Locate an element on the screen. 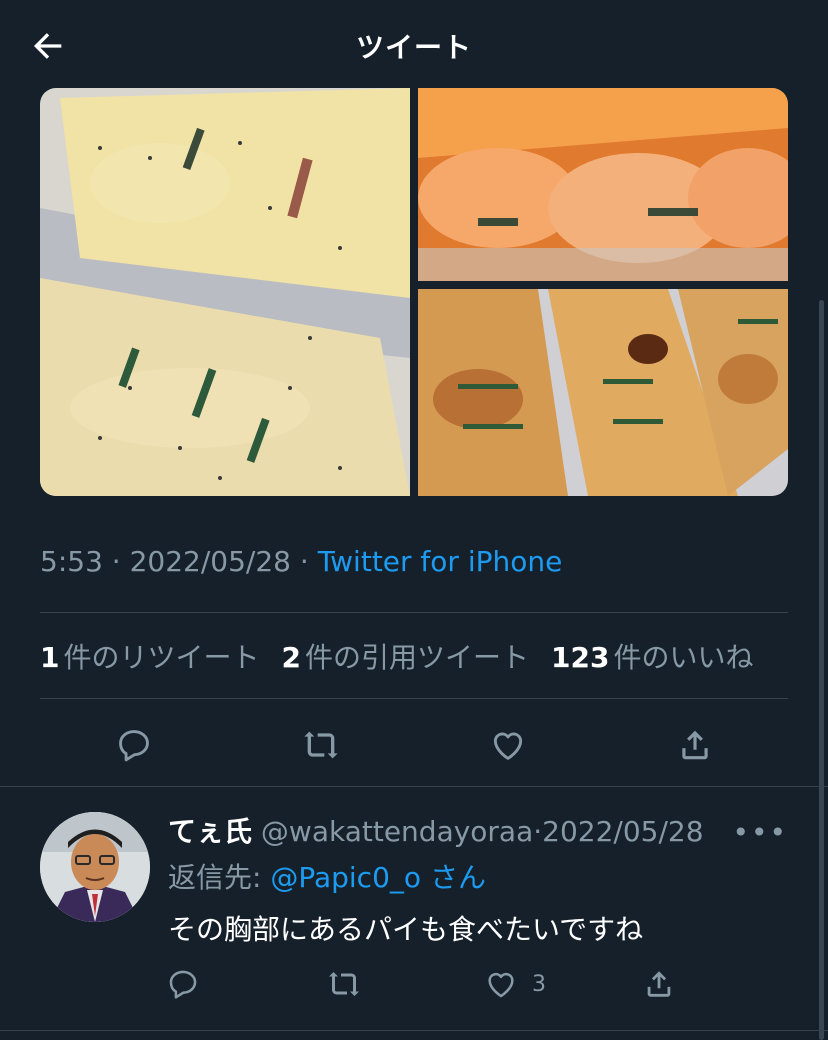 Image resolution: width=828 pixels, height=1040 pixels. top-bar: ツイート is located at coordinates (414, 44).